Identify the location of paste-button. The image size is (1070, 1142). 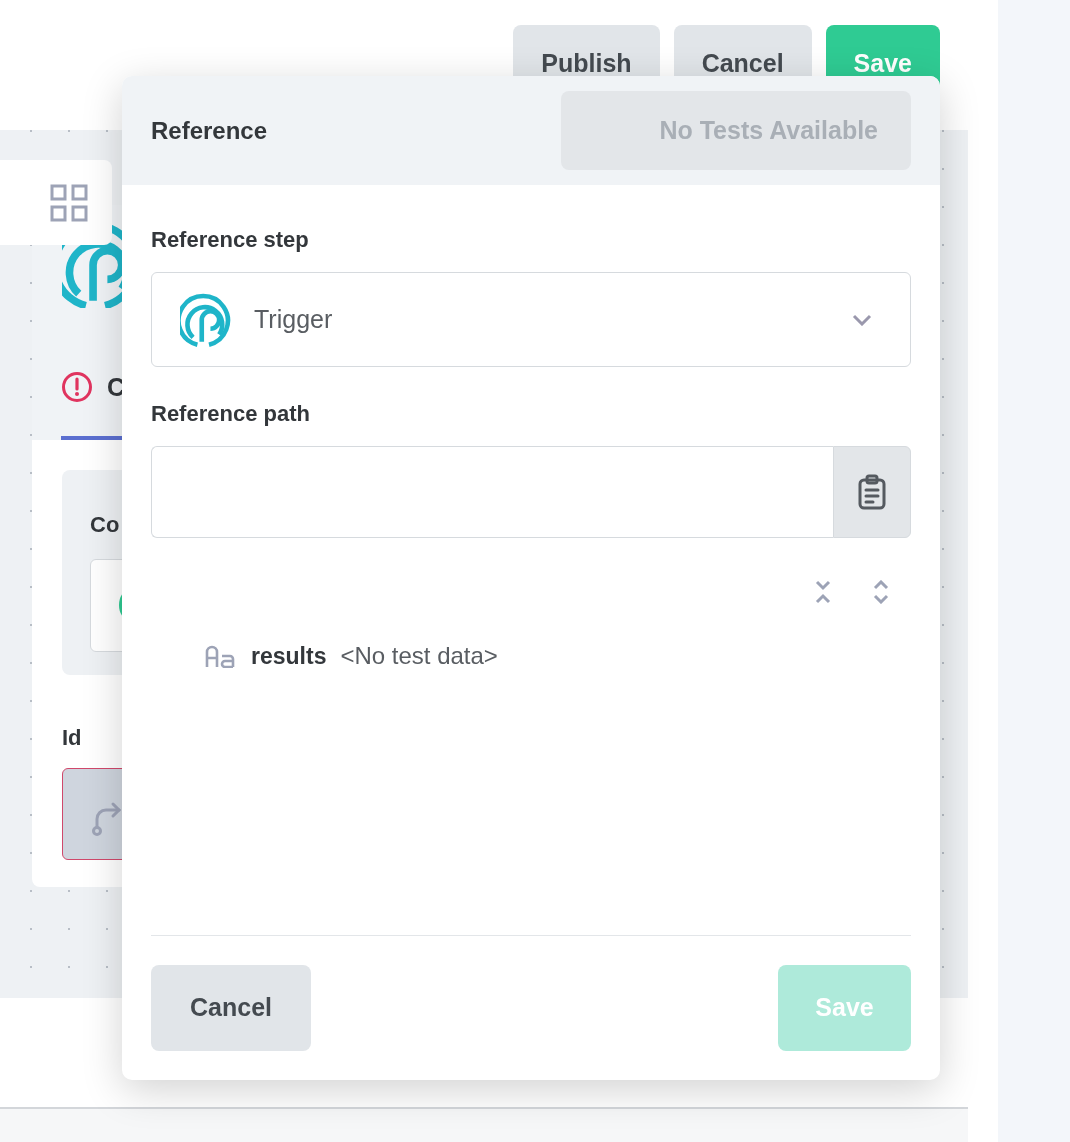
(872, 492).